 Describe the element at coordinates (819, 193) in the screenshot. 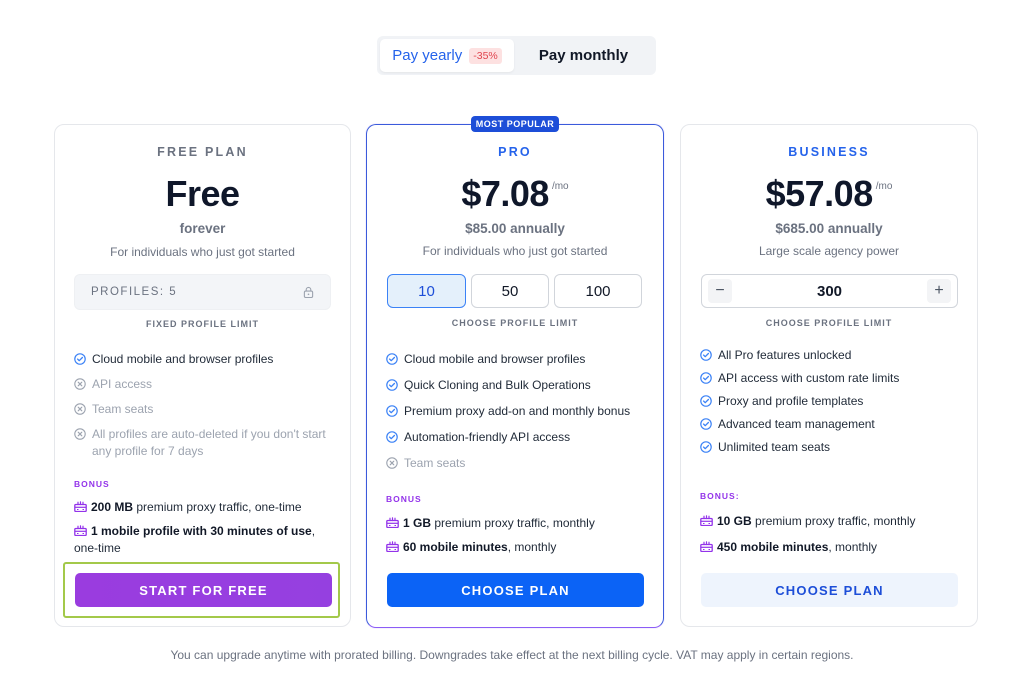

I see `plan-price: $57.08` at that location.